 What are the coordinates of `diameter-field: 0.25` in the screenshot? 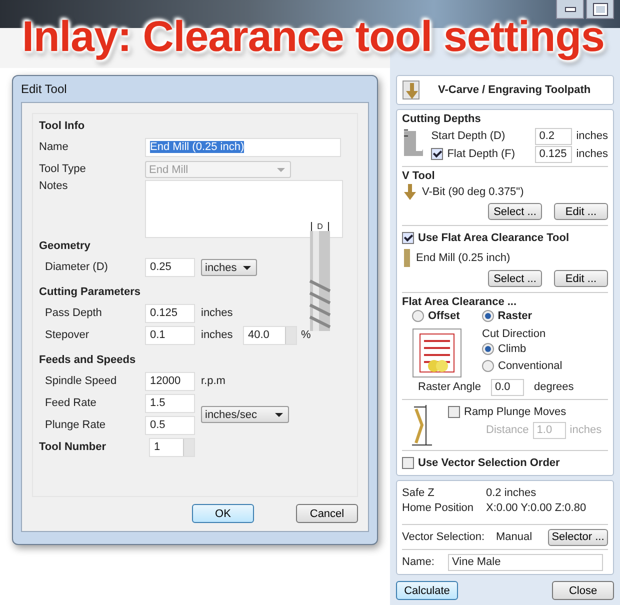 It's located at (170, 267).